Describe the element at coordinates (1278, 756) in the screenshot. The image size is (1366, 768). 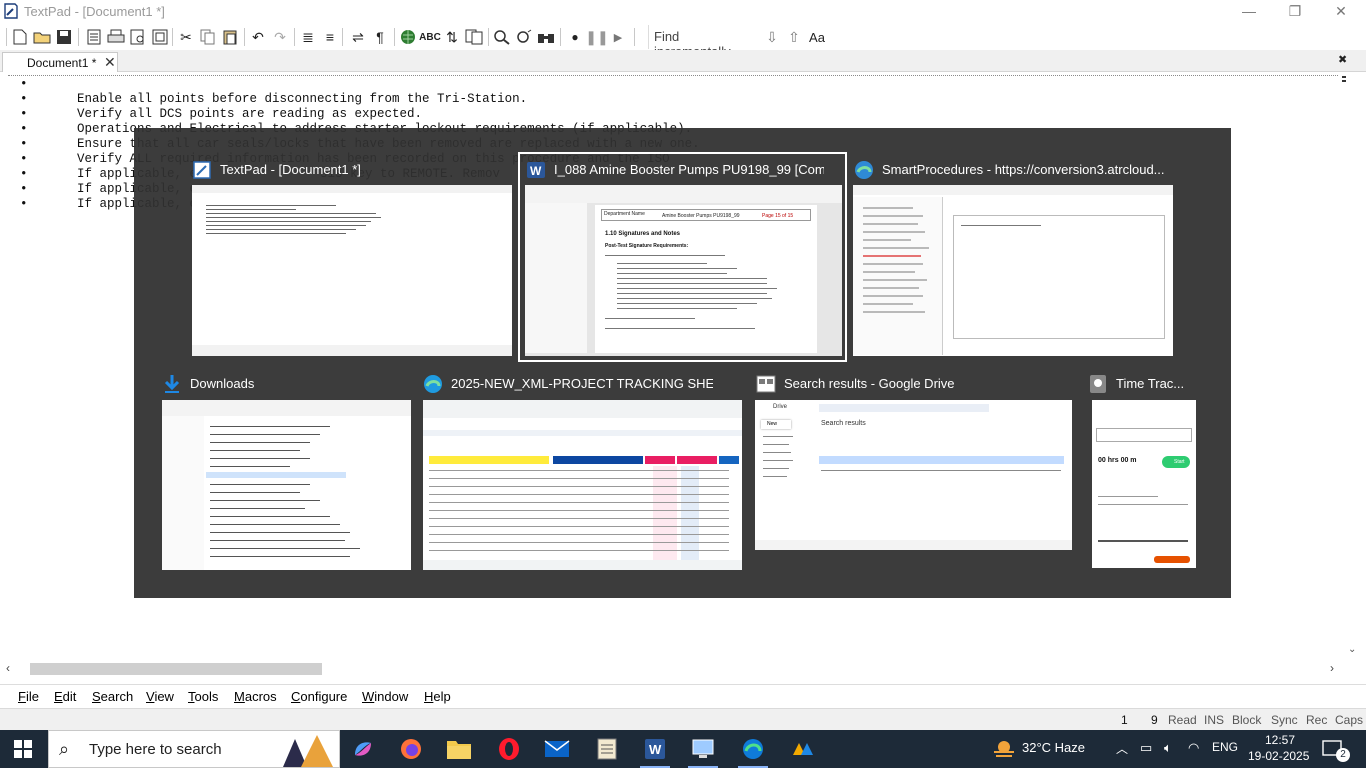
I see `clock-date: 19-02-2025` at that location.